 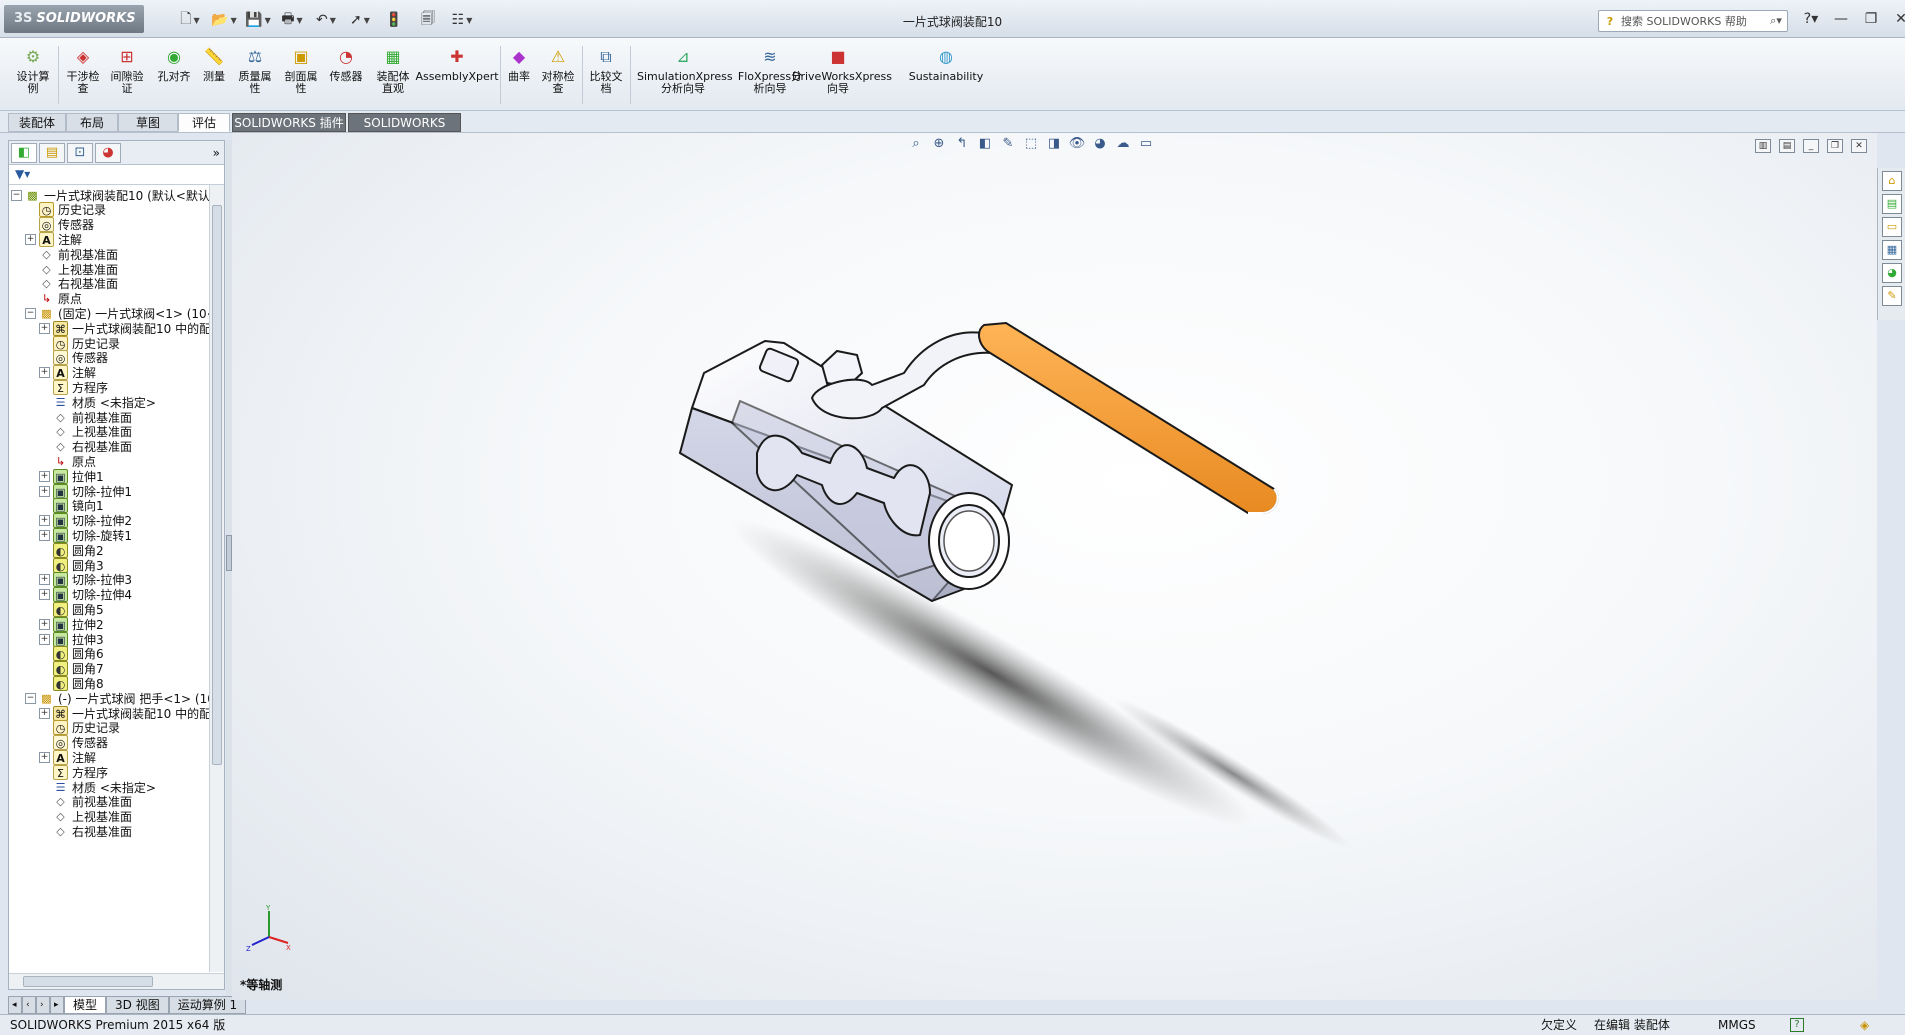 I want to click on zoom-to-fit-icon: ⌕, so click(x=916, y=144).